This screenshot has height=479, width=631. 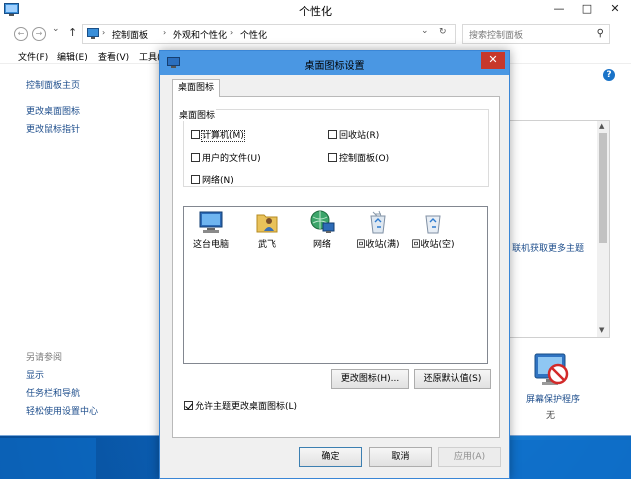 What do you see at coordinates (113, 56) in the screenshot?
I see `menu-view: 查看(V)` at bounding box center [113, 56].